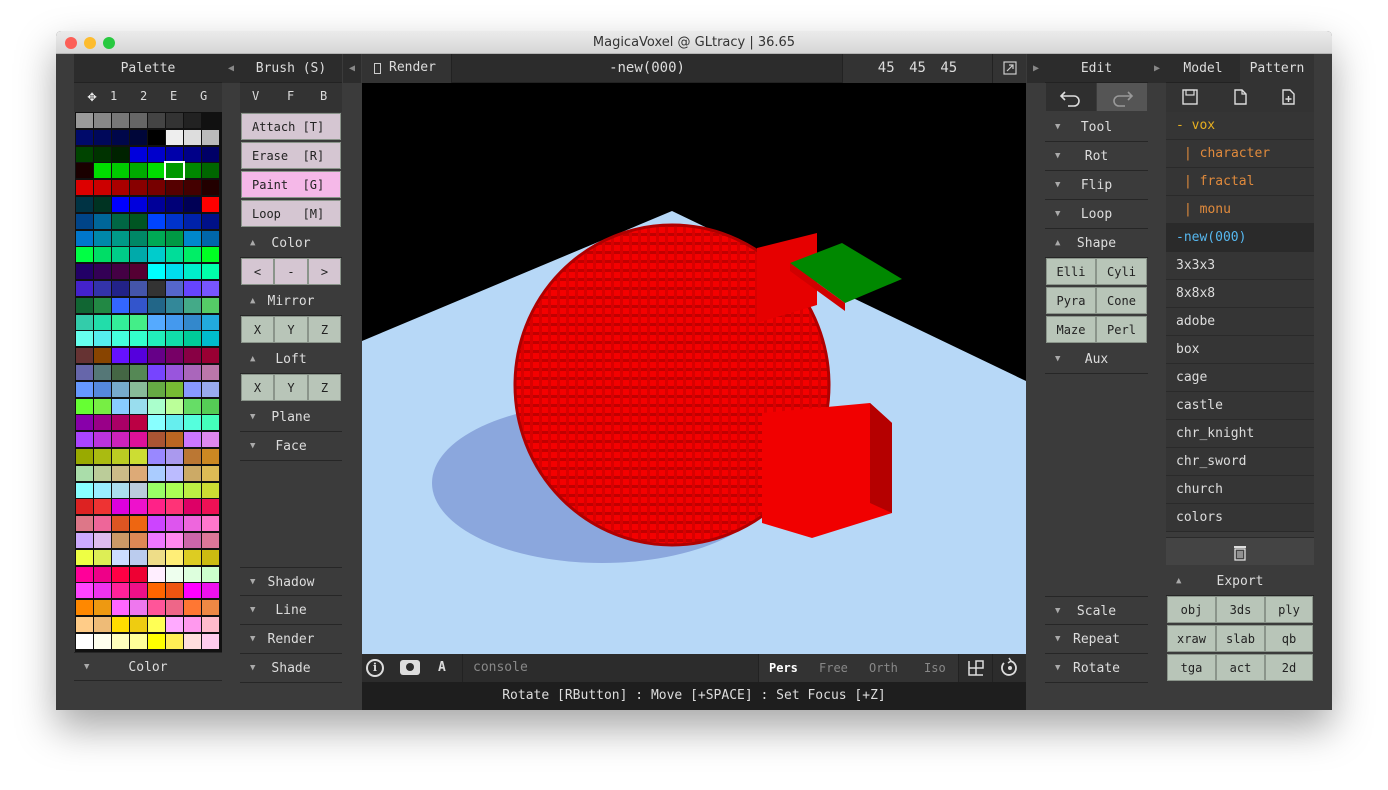 Image resolution: width=1388 pixels, height=790 pixels. I want to click on export-section: ▲ Export, so click(1240, 581).